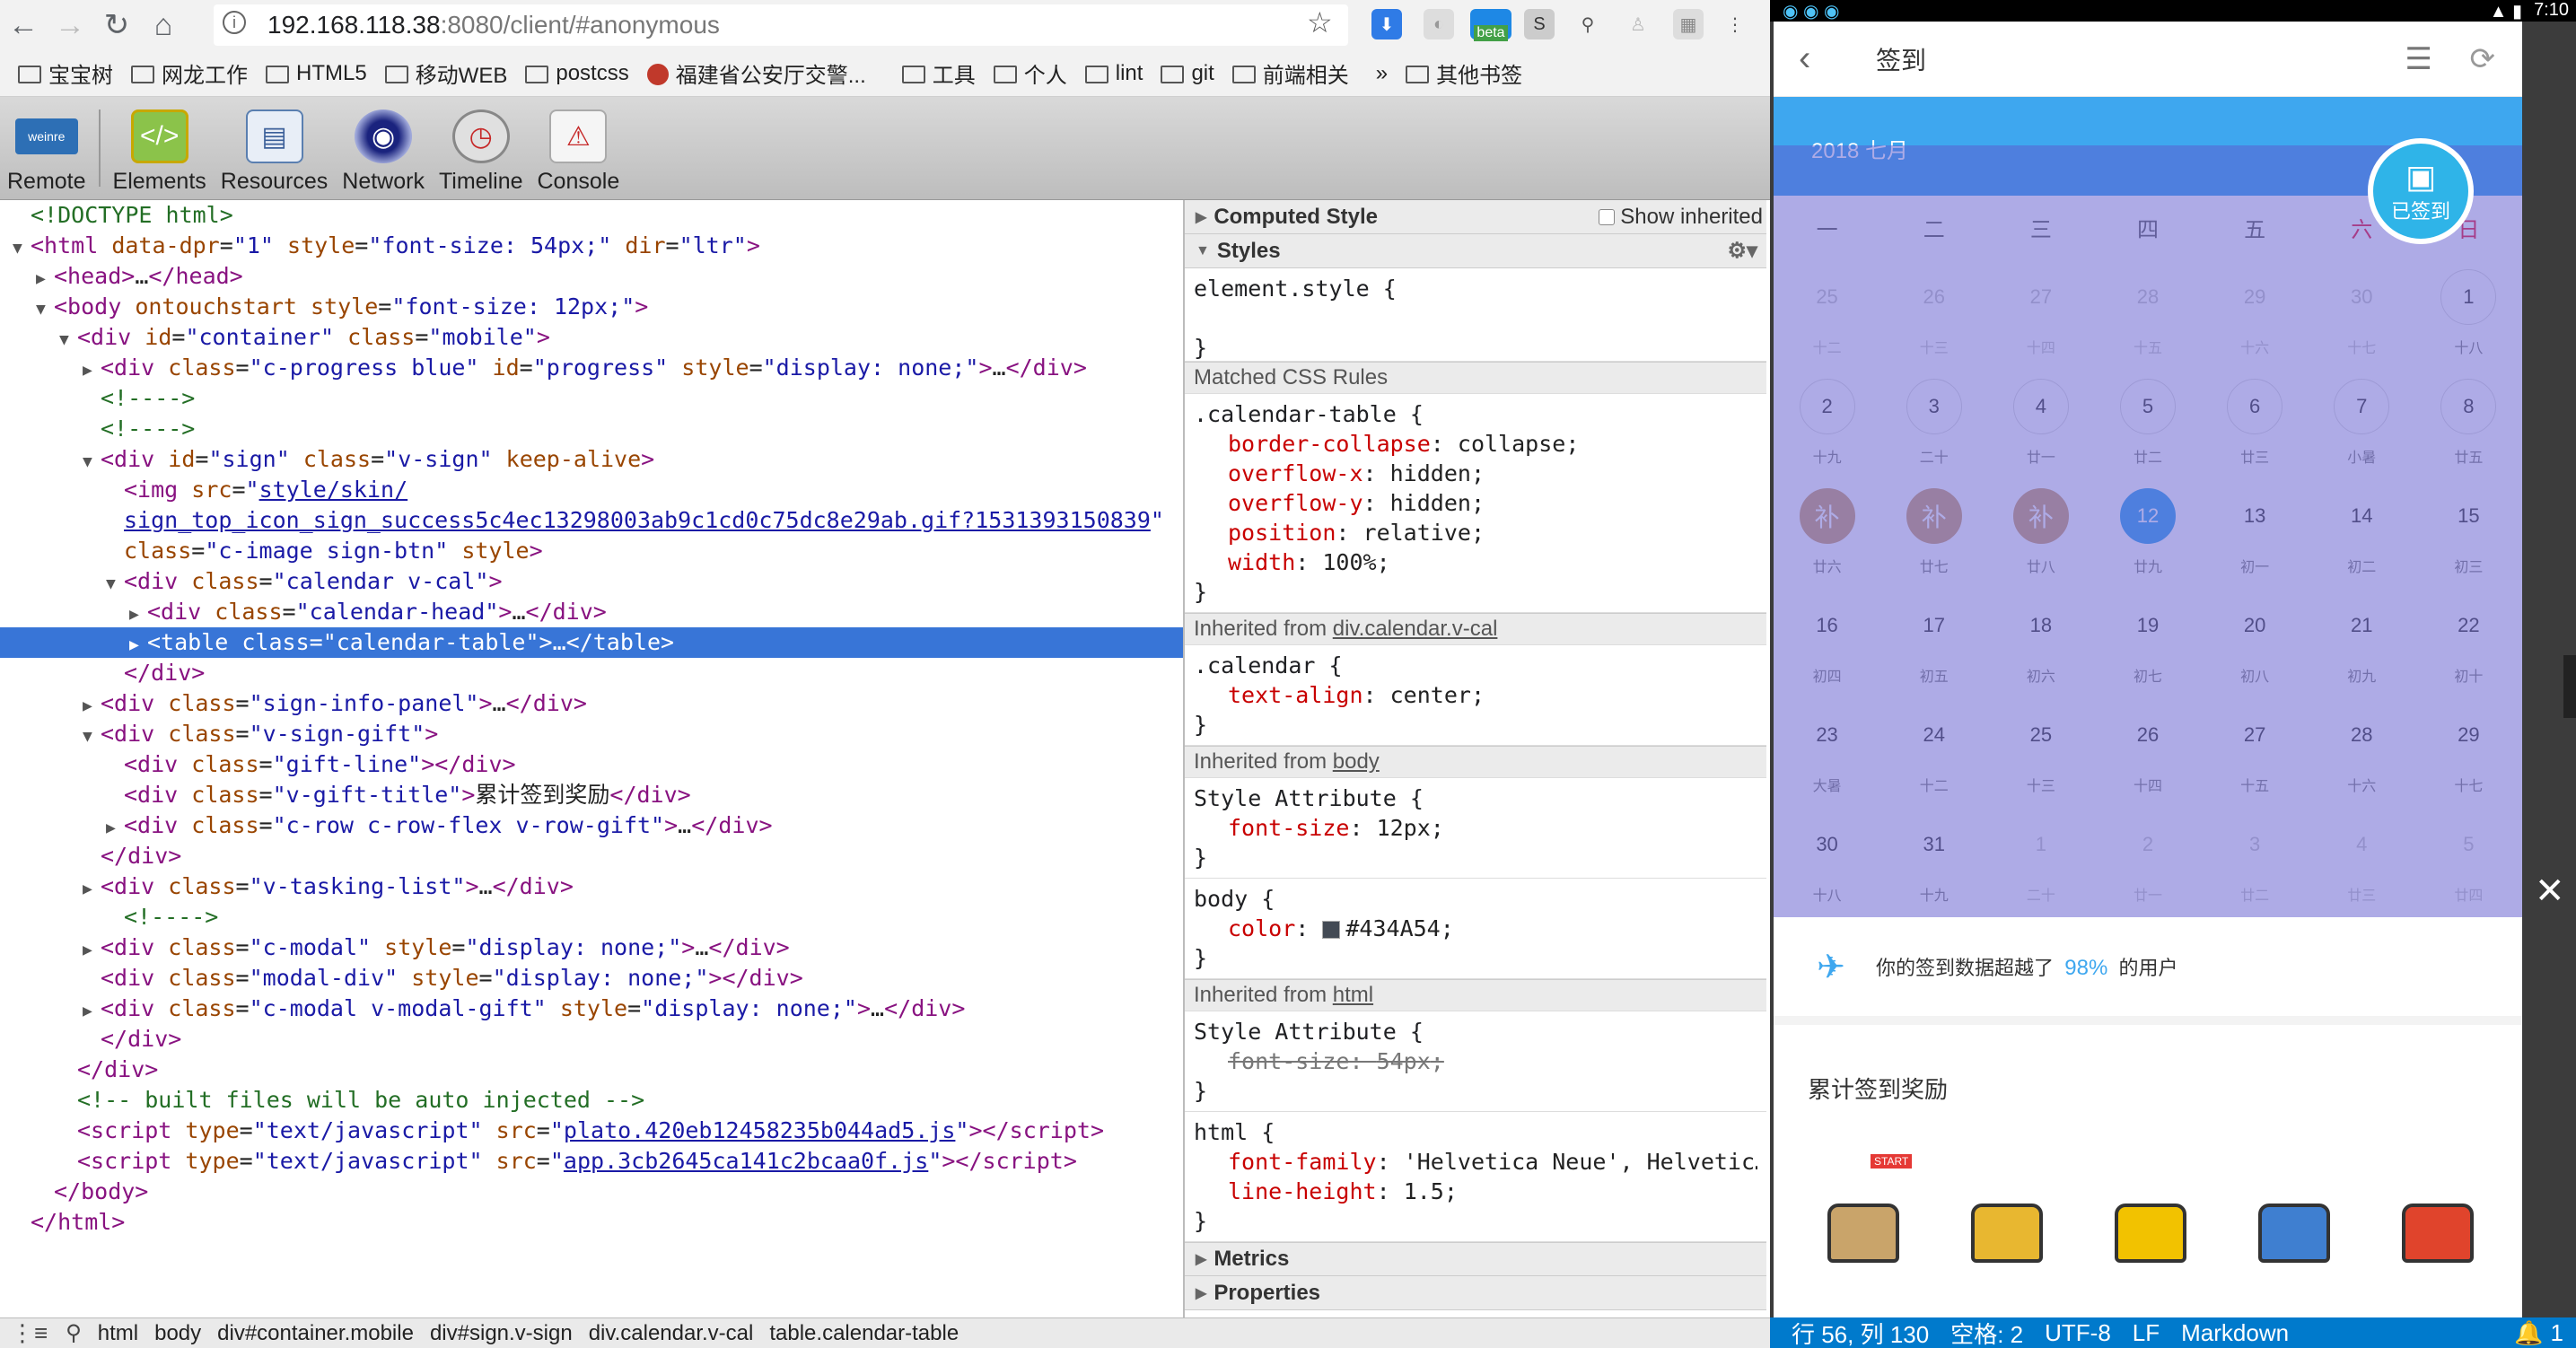 This screenshot has height=1348, width=2576. What do you see at coordinates (2362, 751) in the screenshot?
I see `calendar-day: 28 十六` at bounding box center [2362, 751].